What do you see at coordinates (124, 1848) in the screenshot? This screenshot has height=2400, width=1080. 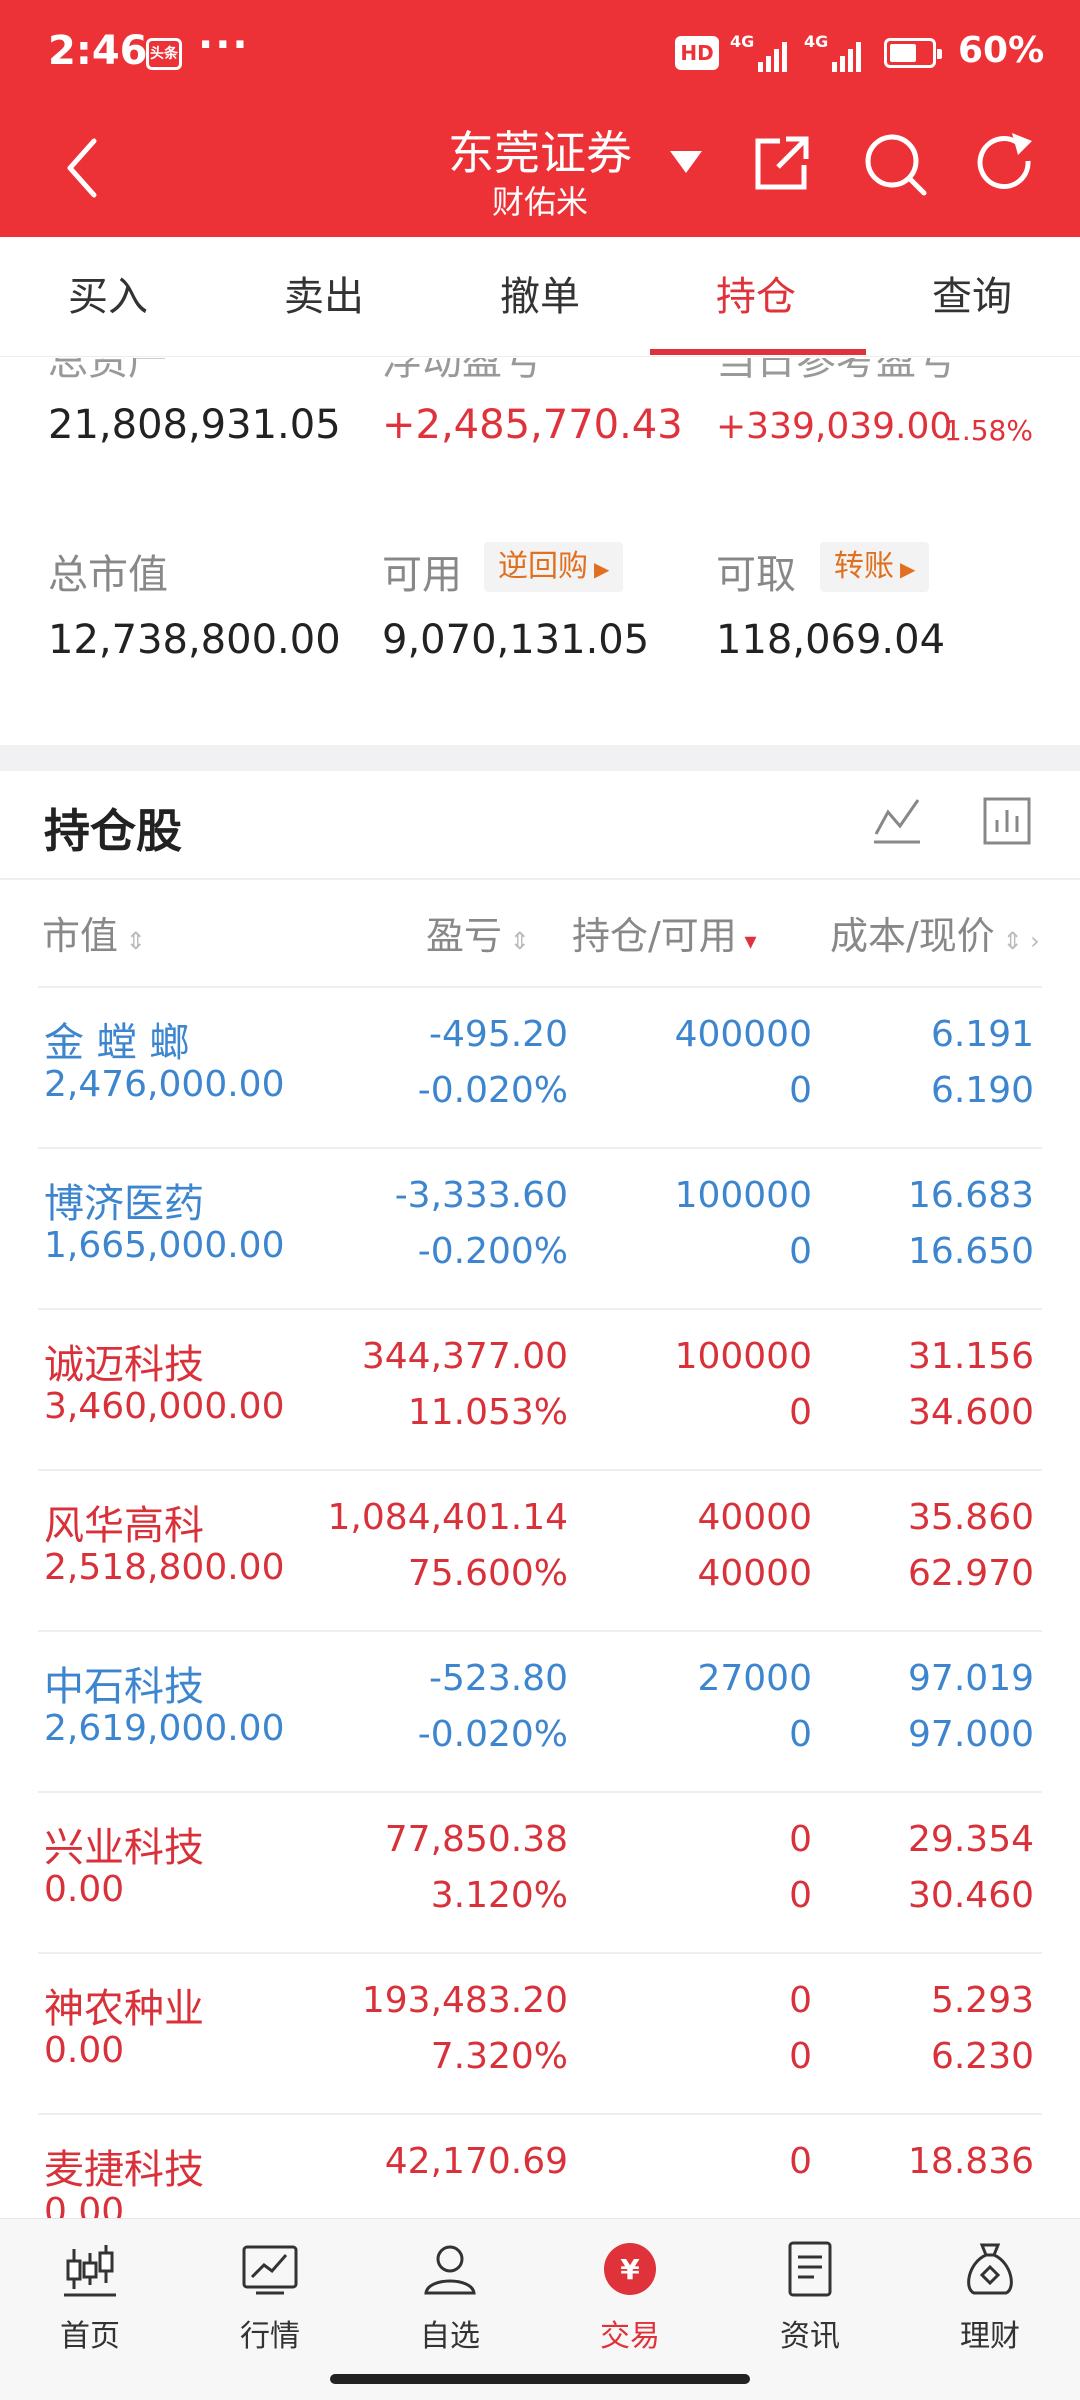 I see `stock-name: 兴业科技` at bounding box center [124, 1848].